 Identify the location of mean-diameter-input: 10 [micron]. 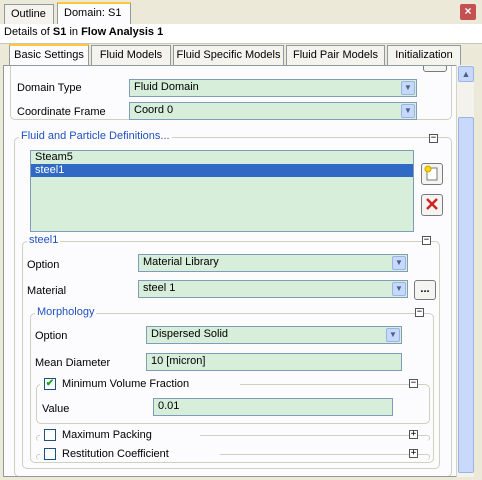
(274, 362).